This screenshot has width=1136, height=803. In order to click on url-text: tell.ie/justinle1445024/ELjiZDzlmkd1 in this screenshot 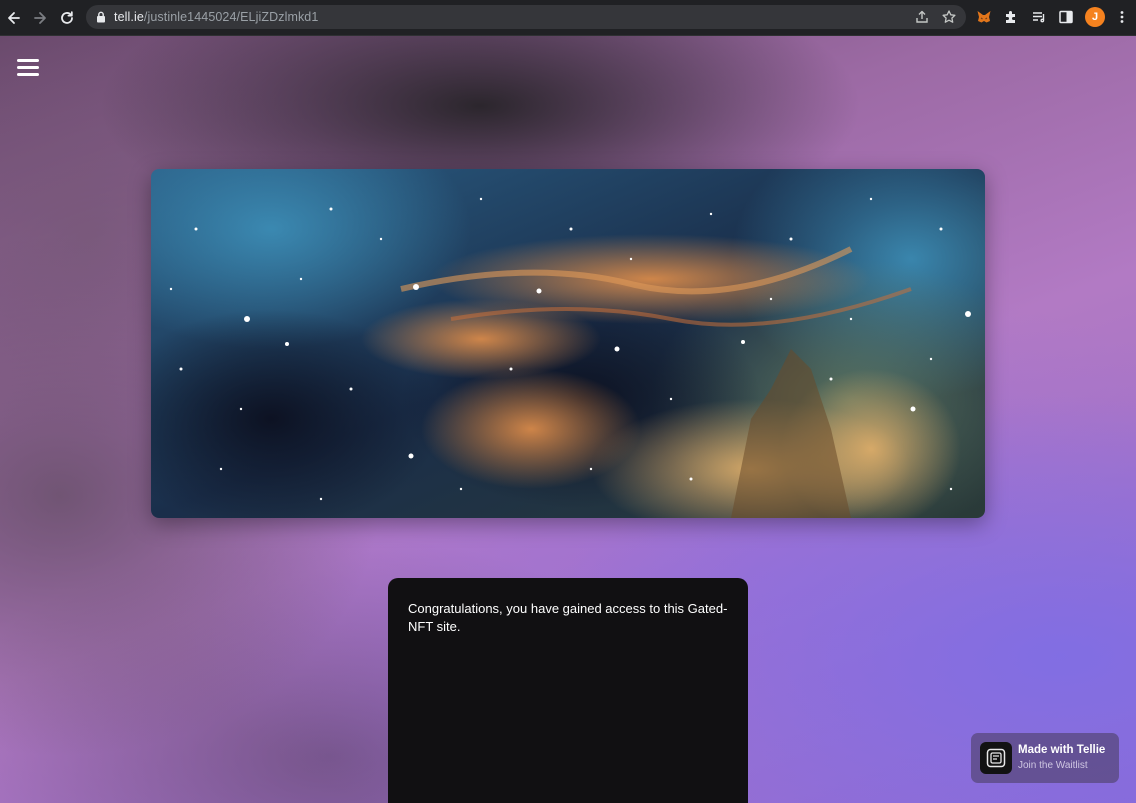, I will do `click(216, 17)`.